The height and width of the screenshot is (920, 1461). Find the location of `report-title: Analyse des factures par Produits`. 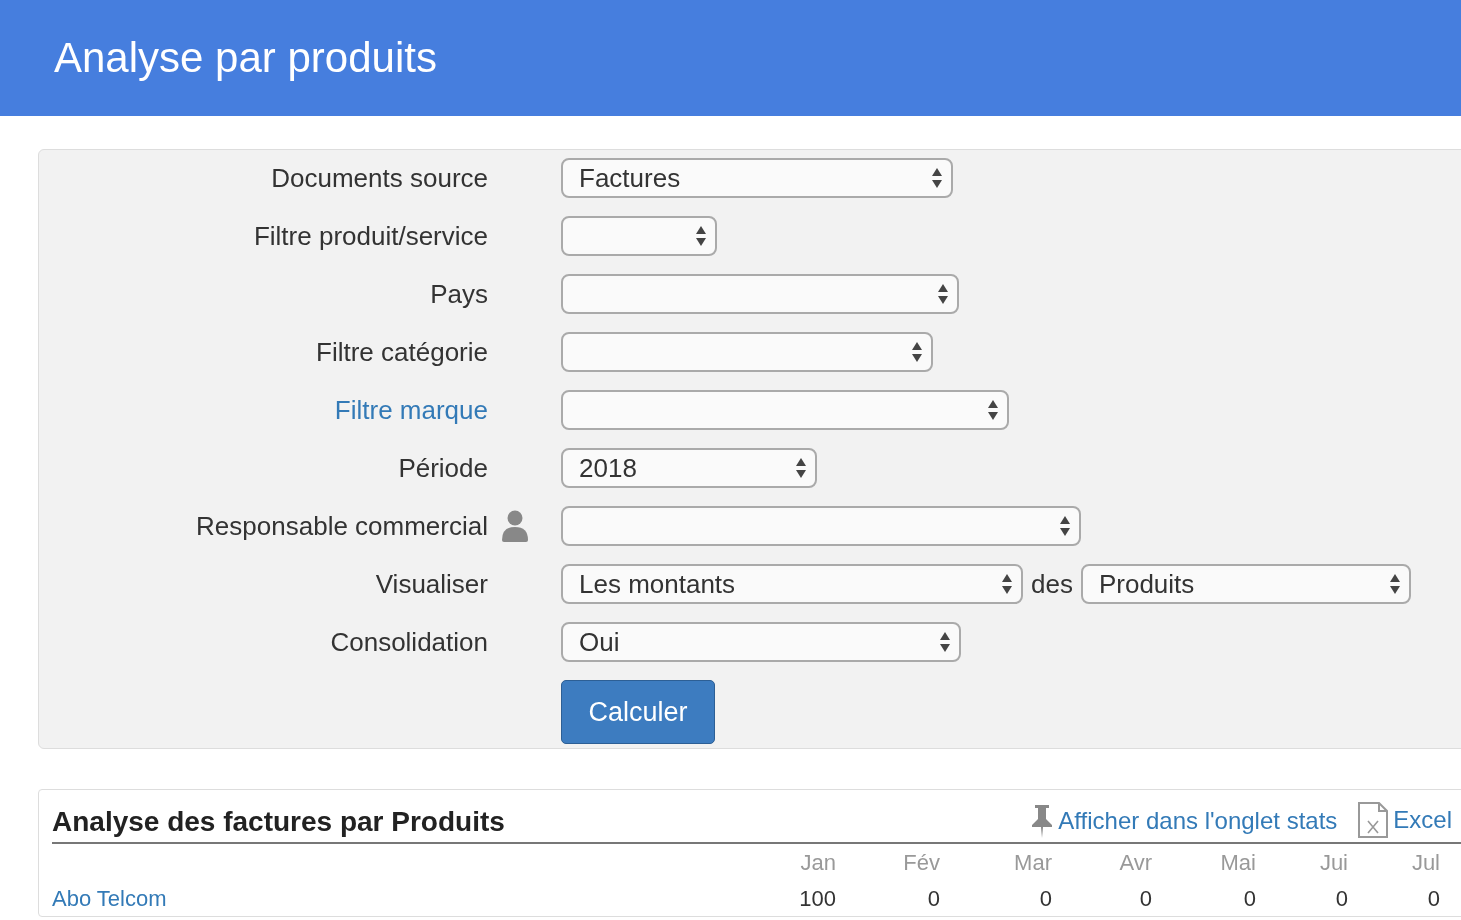

report-title: Analyse des factures par Produits is located at coordinates (279, 822).